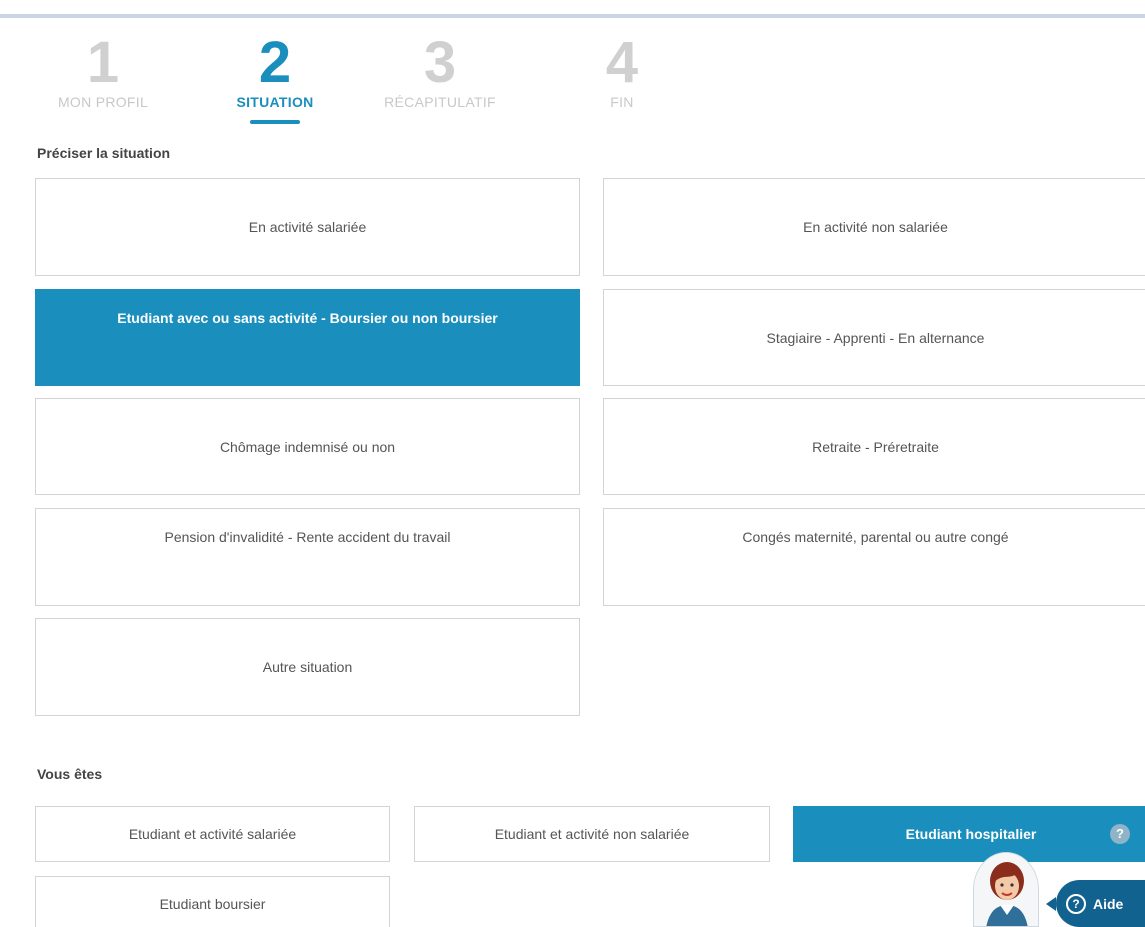 The height and width of the screenshot is (927, 1145). I want to click on option-chomage: Chômage indemnisé ou non, so click(307, 446).